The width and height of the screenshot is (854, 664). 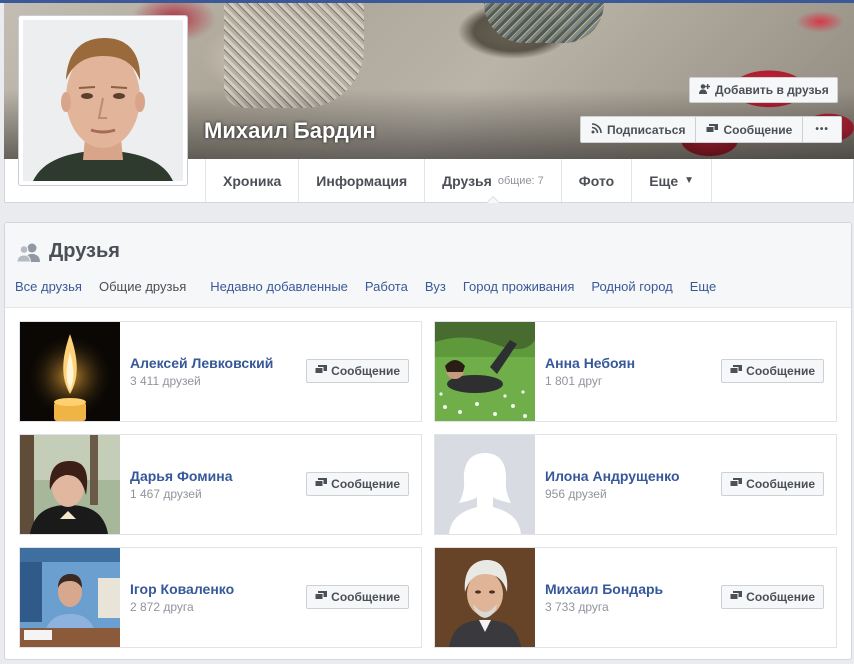 I want to click on friend-count: 3 733 друга, so click(x=577, y=607).